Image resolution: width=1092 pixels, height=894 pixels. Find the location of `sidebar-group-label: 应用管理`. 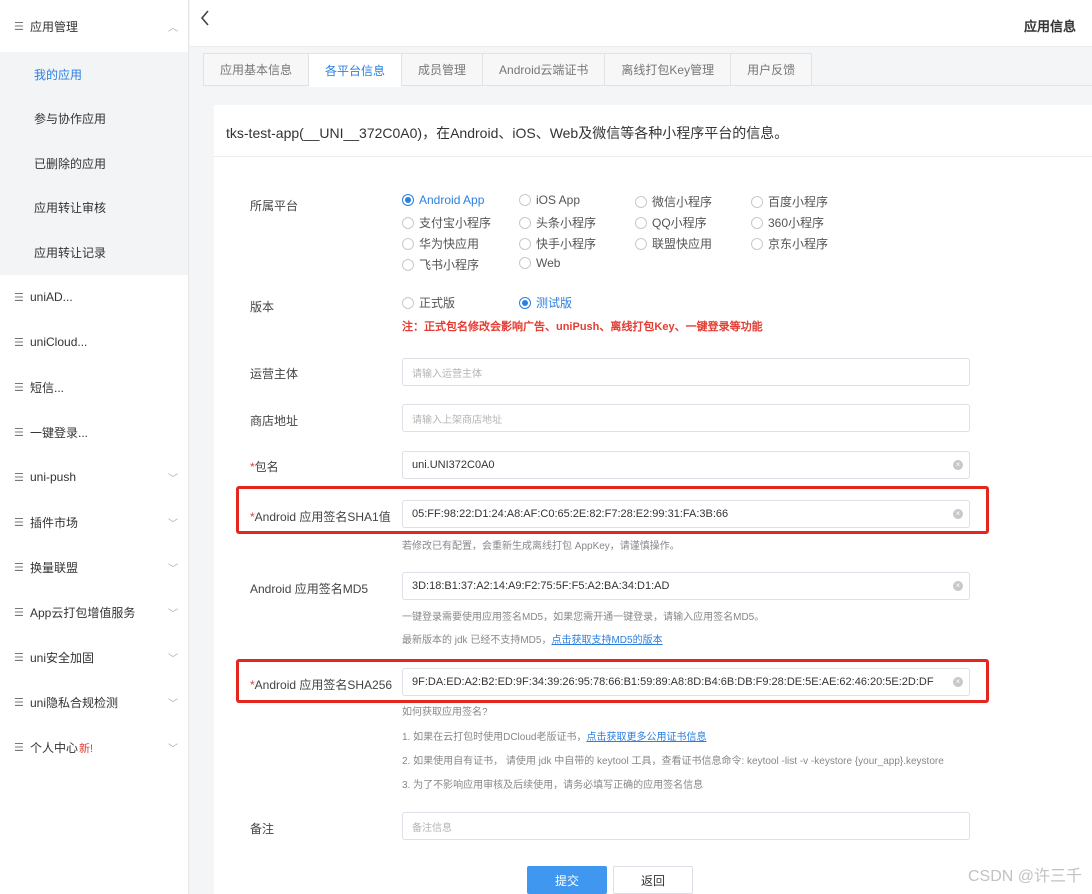

sidebar-group-label: 应用管理 is located at coordinates (54, 26).